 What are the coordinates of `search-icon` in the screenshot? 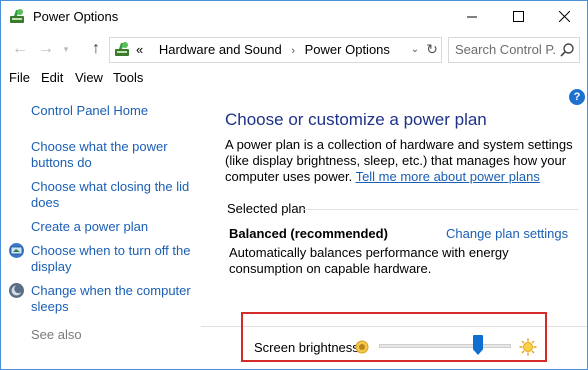 It's located at (567, 50).